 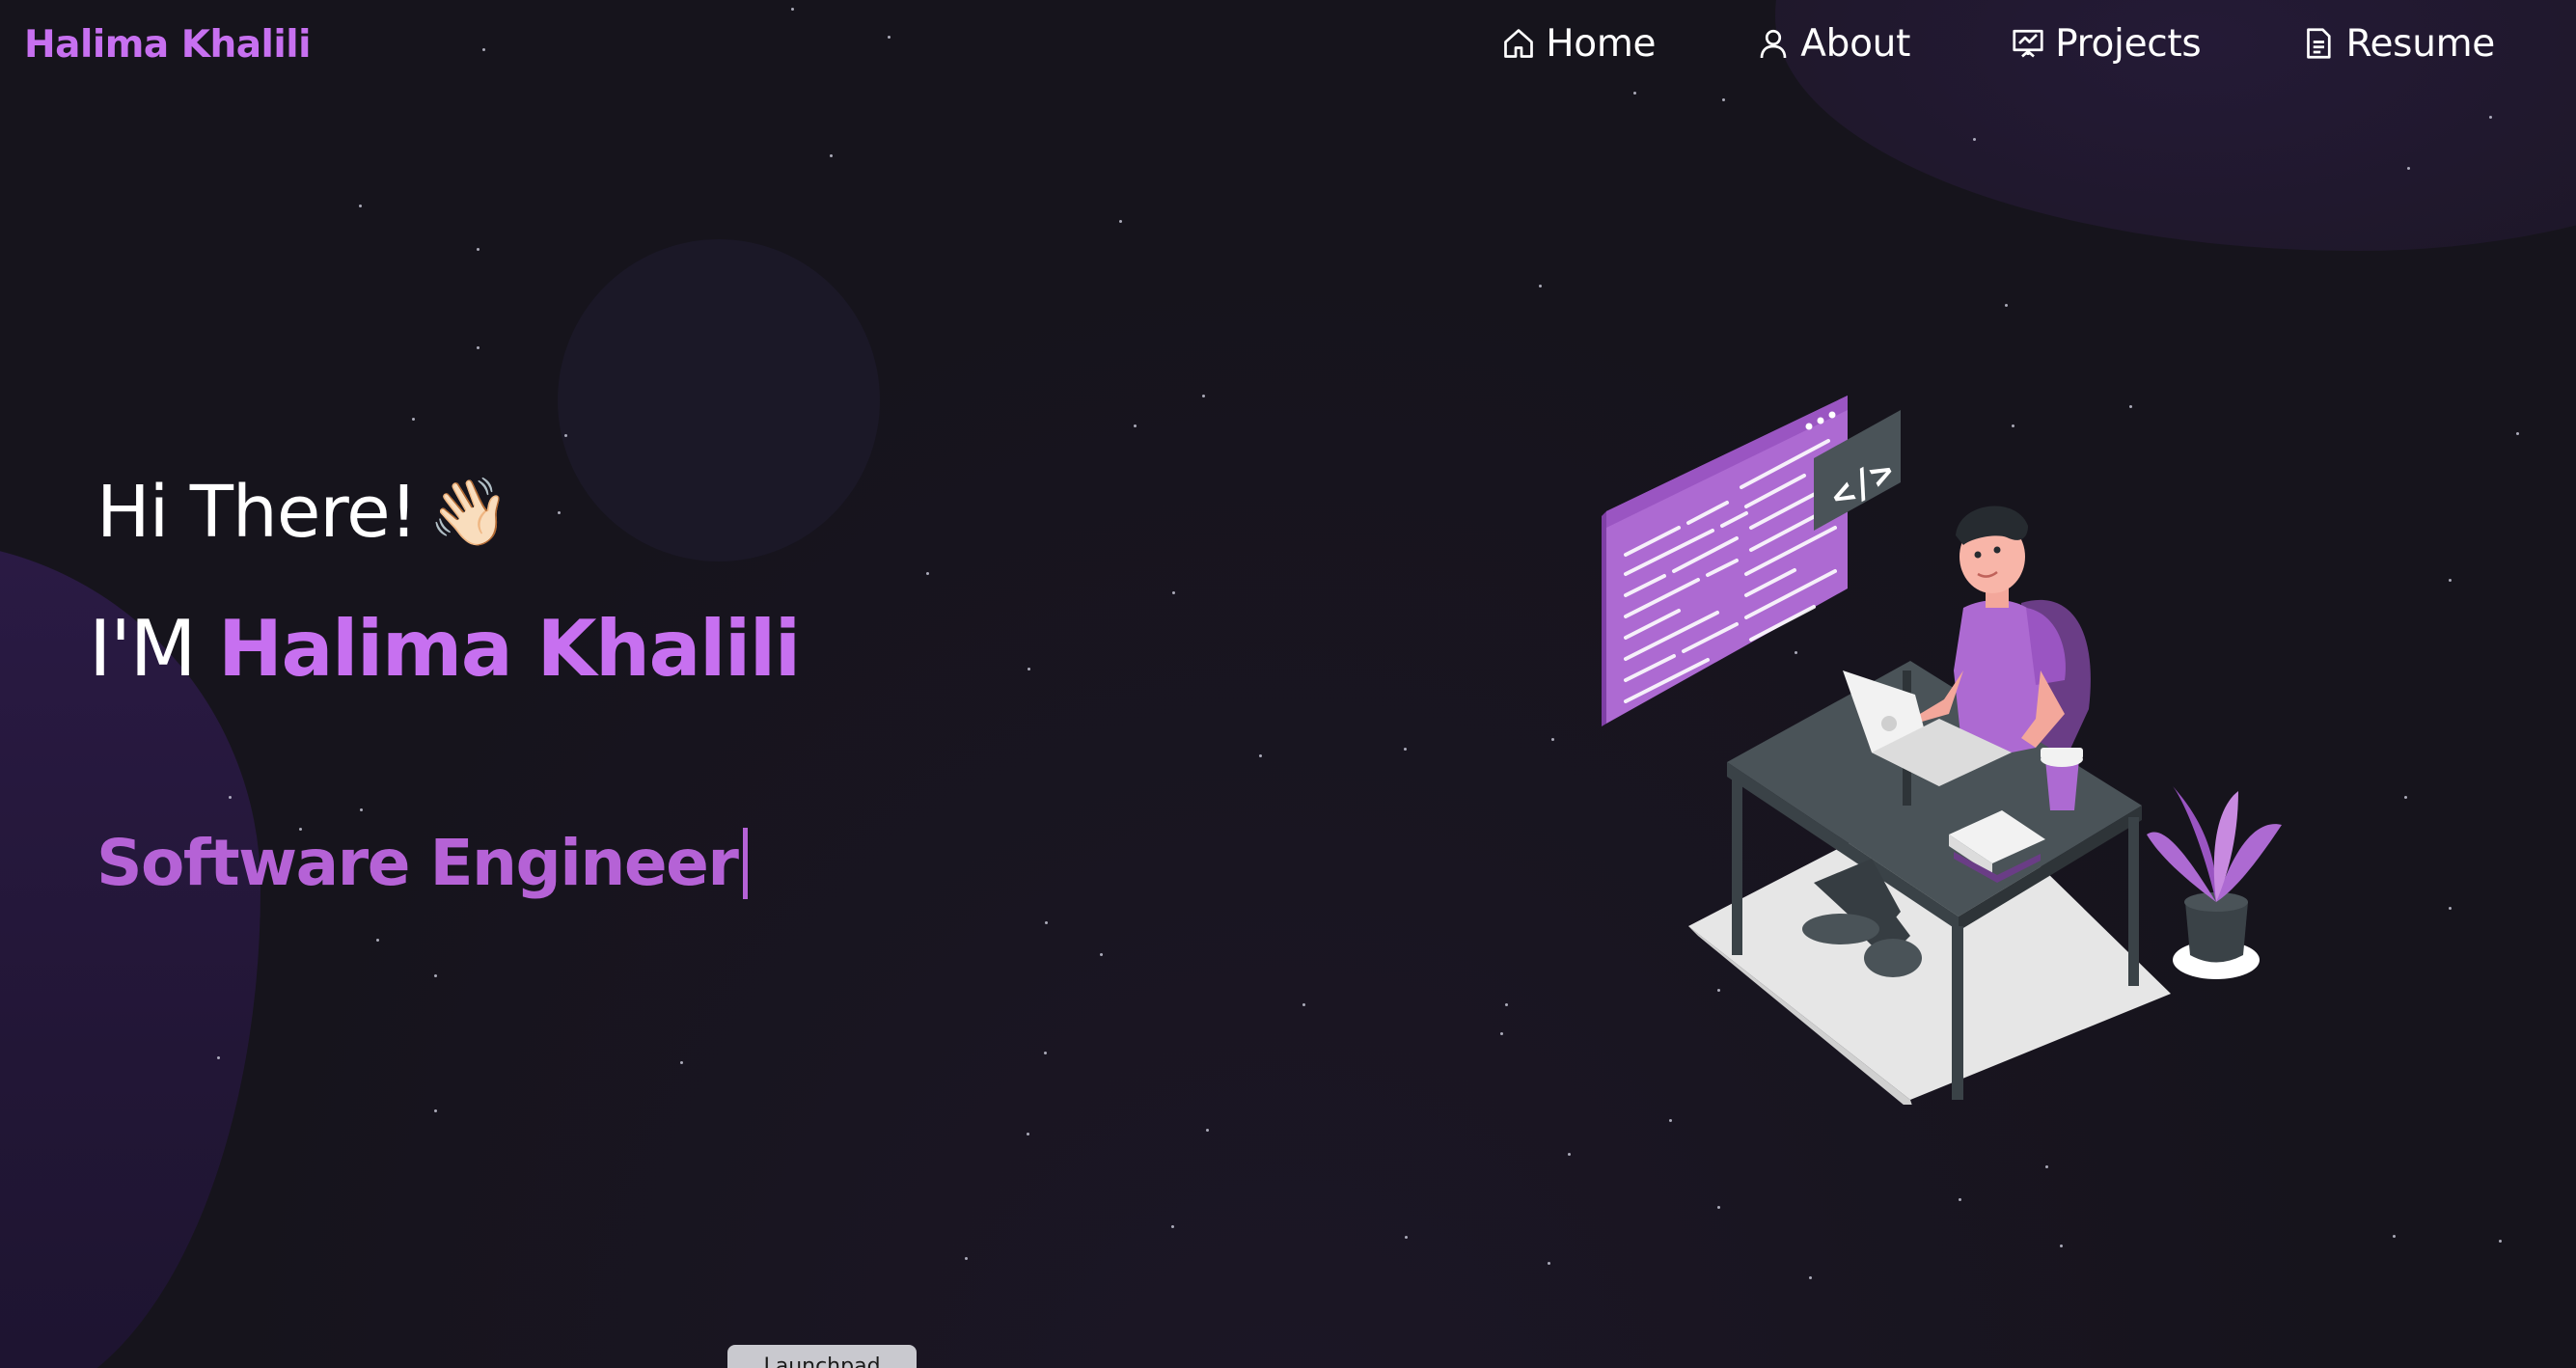 What do you see at coordinates (1942, 750) in the screenshot?
I see `developer-illustration: </>` at bounding box center [1942, 750].